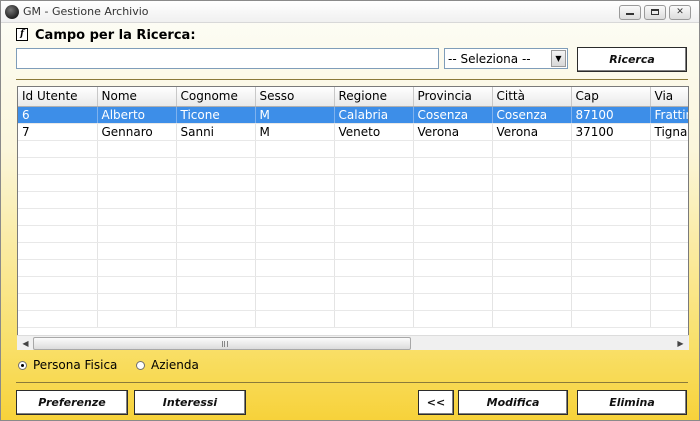 The width and height of the screenshot is (700, 421). Describe the element at coordinates (680, 12) in the screenshot. I see `close-button: ✕` at that location.